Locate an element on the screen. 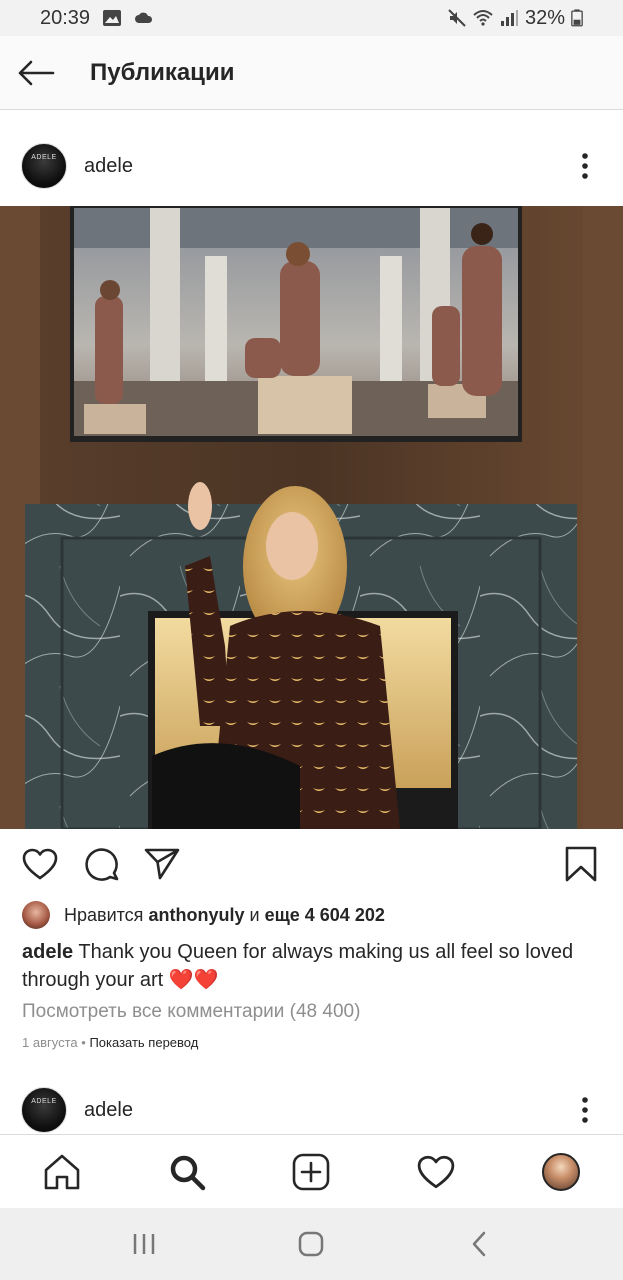 This screenshot has height=1280, width=623. system-navigation is located at coordinates (311, 1244).